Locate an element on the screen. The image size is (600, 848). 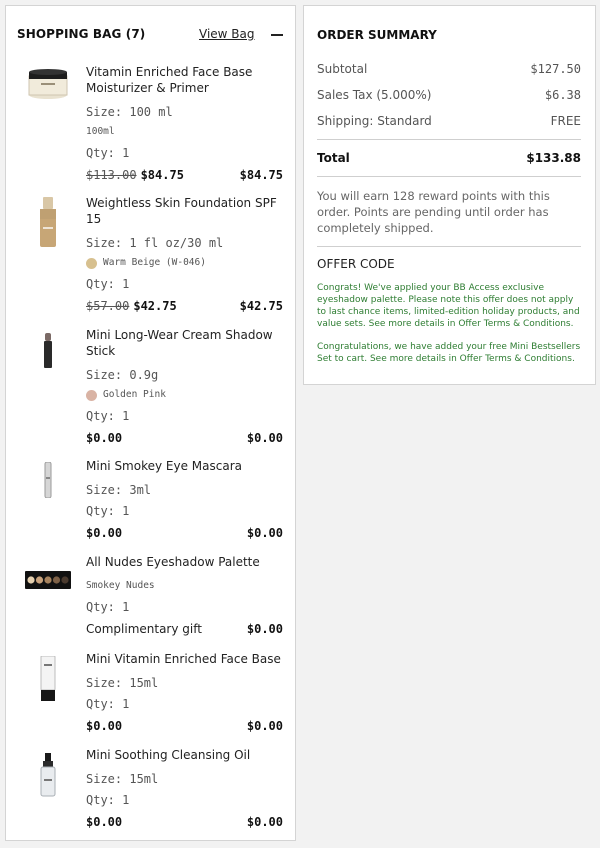
item-name: Weightless Skin Foundation SPF 15 is located at coordinates (184, 211).